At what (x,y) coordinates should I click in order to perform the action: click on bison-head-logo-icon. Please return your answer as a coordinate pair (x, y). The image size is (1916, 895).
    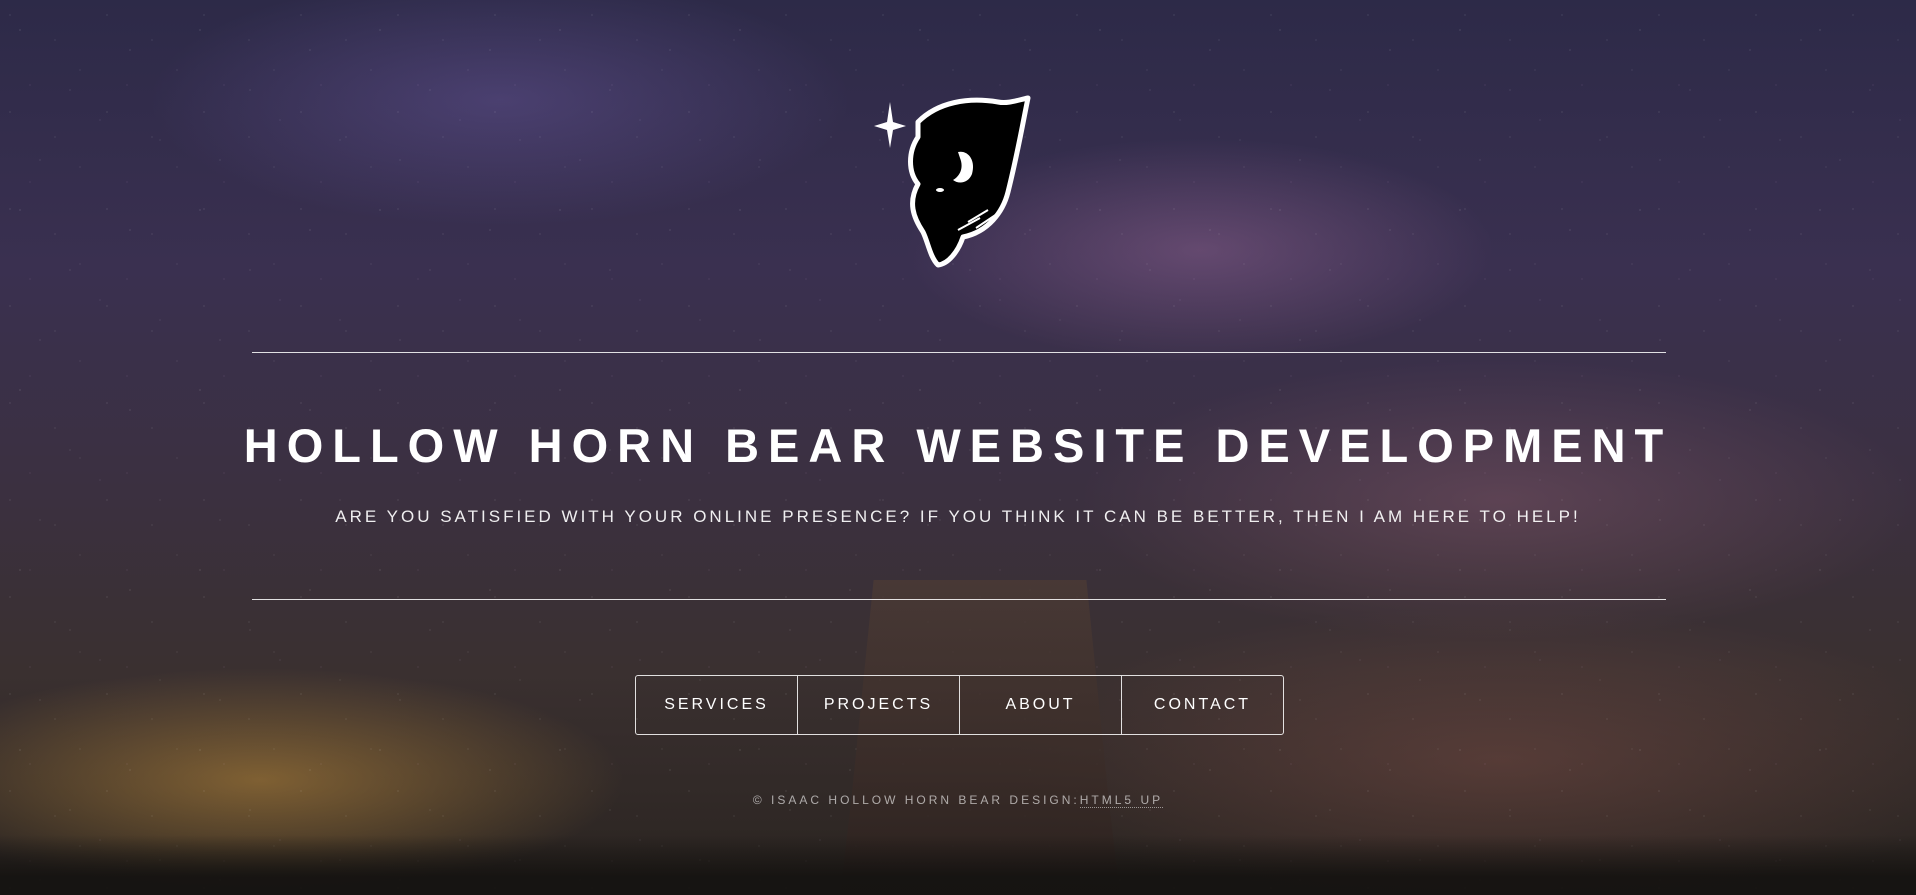
    Looking at the image, I should click on (958, 182).